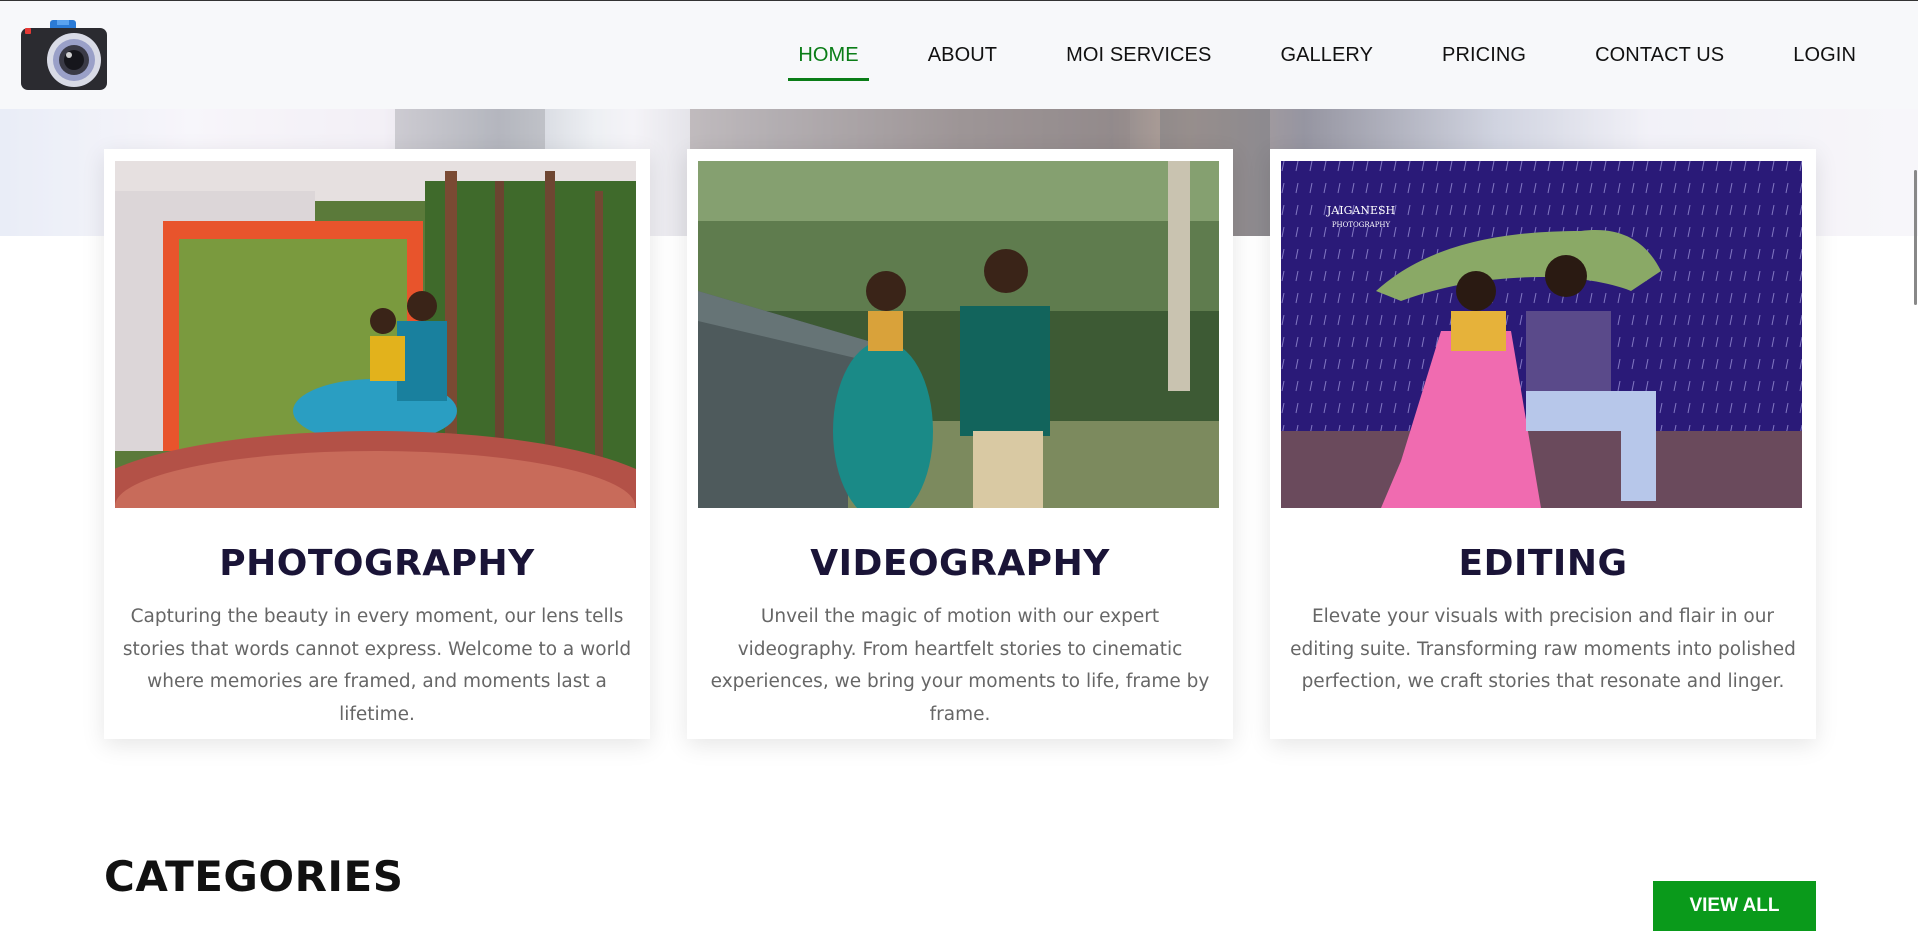 This screenshot has height=931, width=1918. Describe the element at coordinates (1659, 55) in the screenshot. I see `nav-contact-us: CONTACT US` at that location.